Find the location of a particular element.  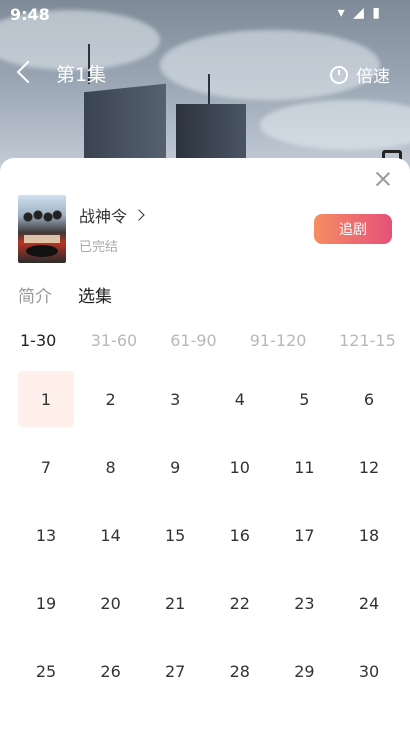

drama-poster is located at coordinates (42, 229).